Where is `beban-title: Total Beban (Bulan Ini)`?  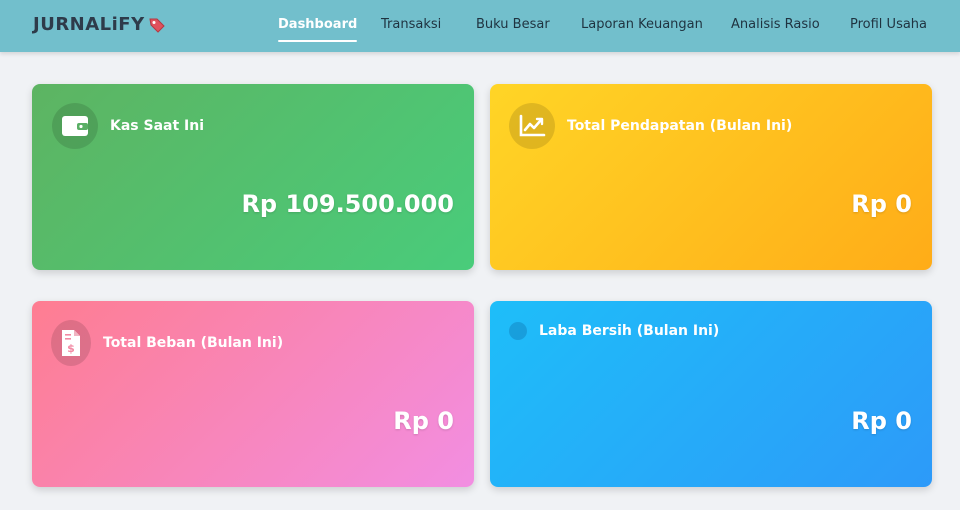
beban-title: Total Beban (Bulan Ini) is located at coordinates (193, 343).